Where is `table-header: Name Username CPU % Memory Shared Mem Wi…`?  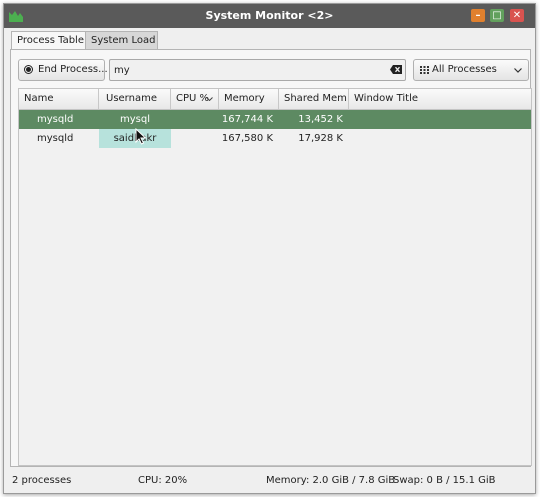 table-header: Name Username CPU % Memory Shared Mem Wi… is located at coordinates (275, 99).